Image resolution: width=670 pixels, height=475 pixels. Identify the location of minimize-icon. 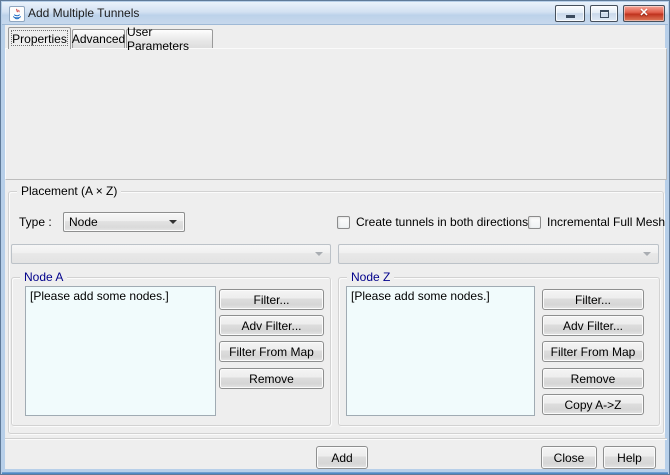
(570, 16).